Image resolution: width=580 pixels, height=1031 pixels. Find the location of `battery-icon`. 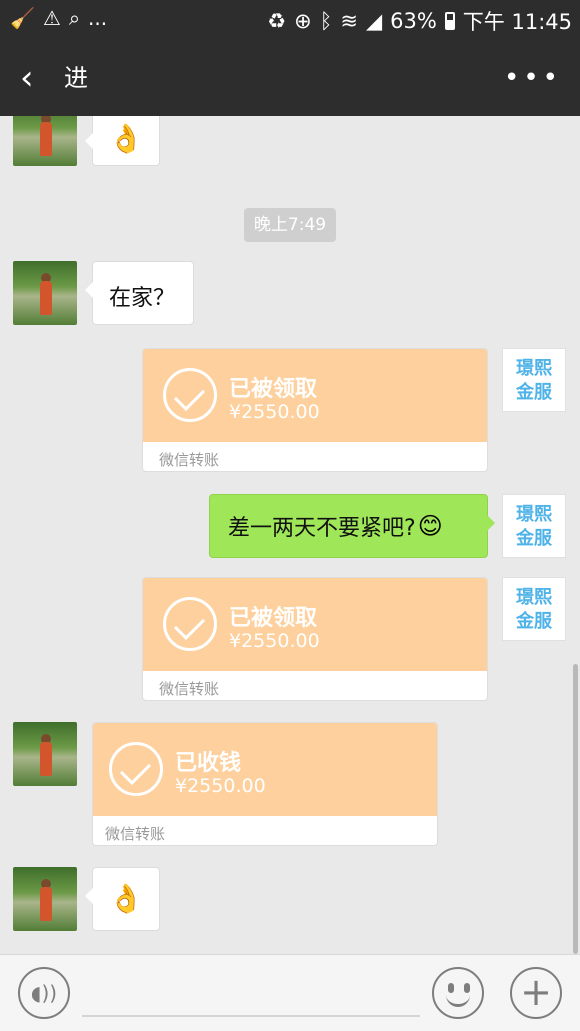

battery-icon is located at coordinates (449, 21).